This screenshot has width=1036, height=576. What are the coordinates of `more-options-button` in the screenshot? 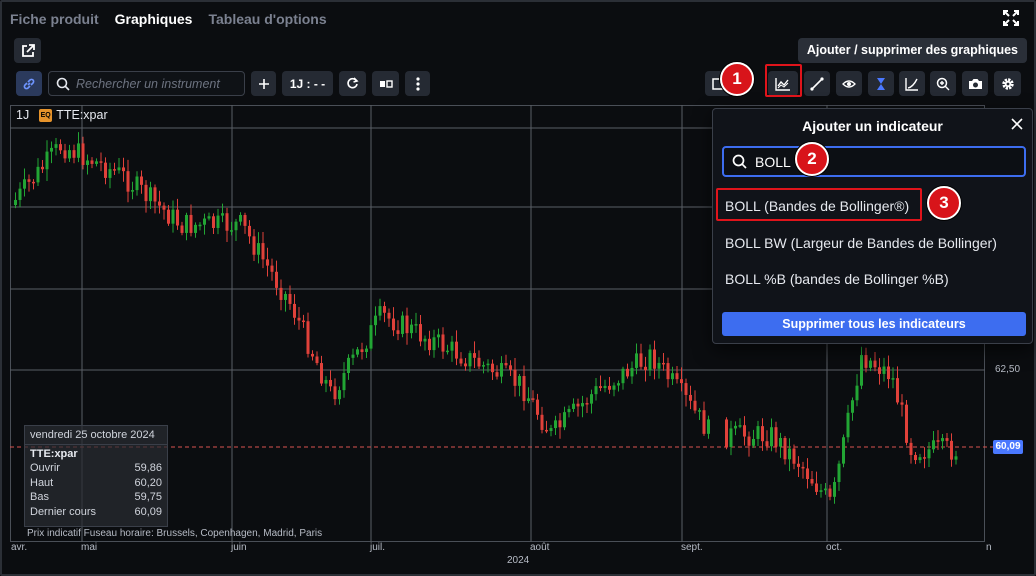 It's located at (417, 83).